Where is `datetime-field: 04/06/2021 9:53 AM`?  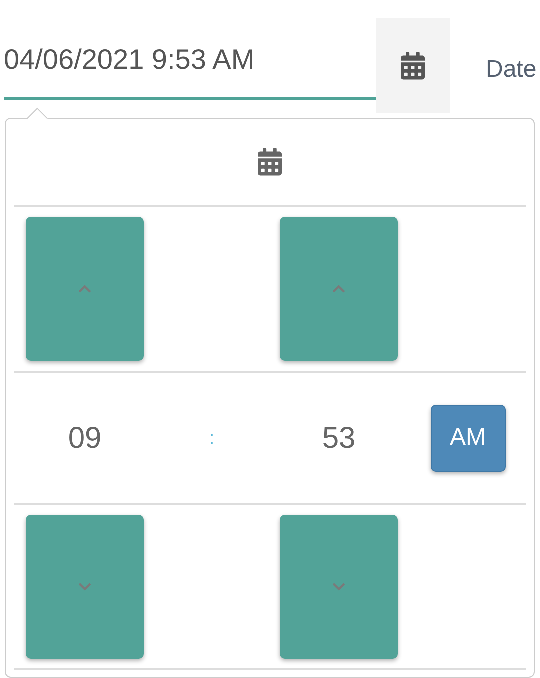 datetime-field: 04/06/2021 9:53 AM is located at coordinates (190, 59).